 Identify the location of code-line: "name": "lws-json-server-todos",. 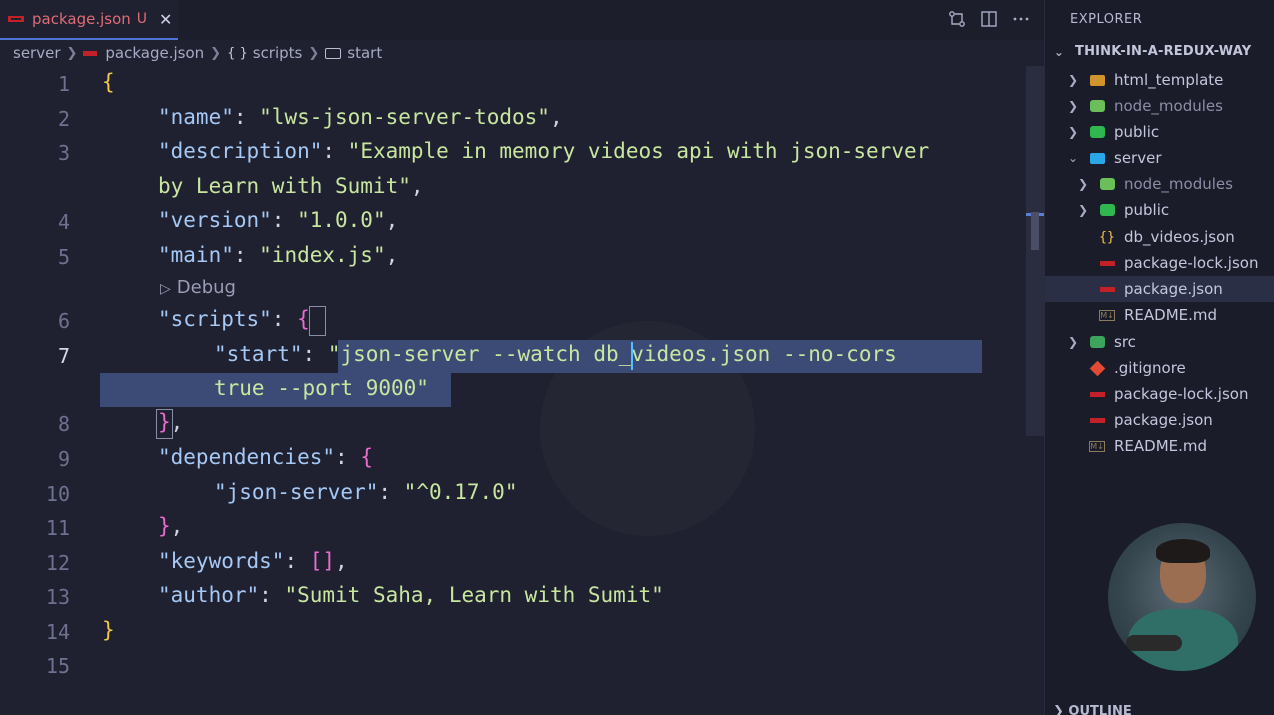
(360, 117).